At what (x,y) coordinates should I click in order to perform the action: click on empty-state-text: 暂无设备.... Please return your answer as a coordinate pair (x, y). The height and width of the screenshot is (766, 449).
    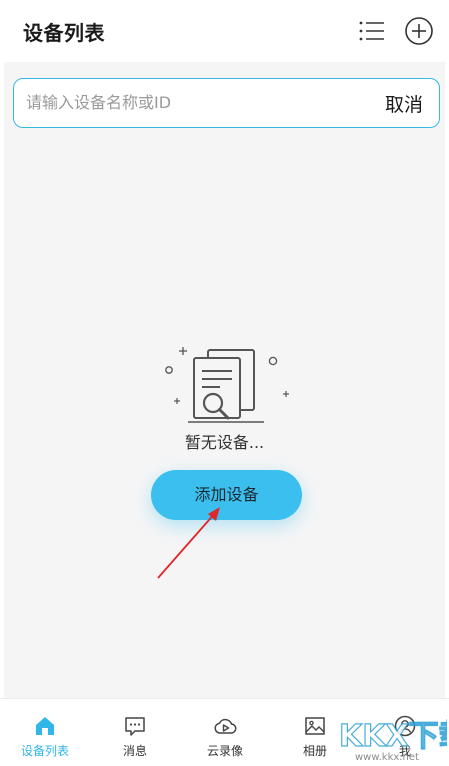
    Looking at the image, I should click on (224, 442).